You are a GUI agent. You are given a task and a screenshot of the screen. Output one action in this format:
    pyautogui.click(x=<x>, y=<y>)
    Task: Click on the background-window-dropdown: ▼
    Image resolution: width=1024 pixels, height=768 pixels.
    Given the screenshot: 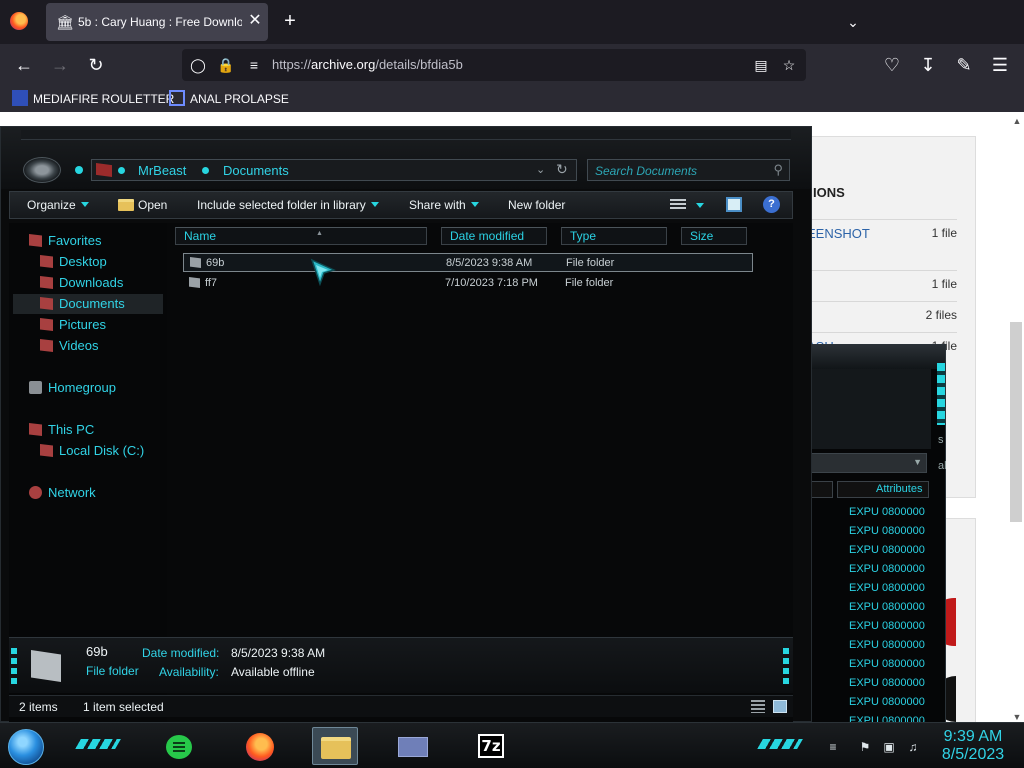 What is the action you would take?
    pyautogui.click(x=868, y=463)
    